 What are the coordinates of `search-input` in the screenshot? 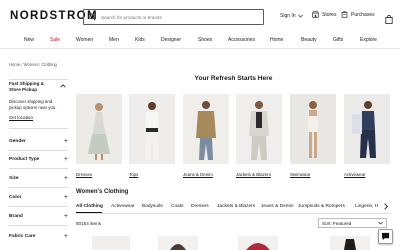 It's located at (176, 17).